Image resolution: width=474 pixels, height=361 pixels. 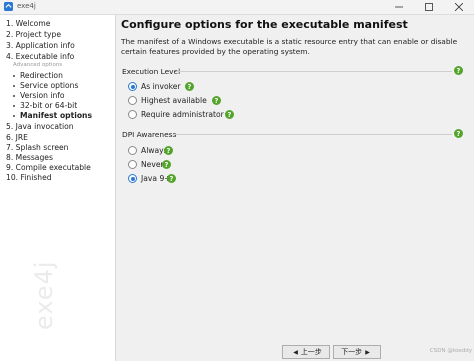 I want to click on nav-splash-screen: 7. Splash screen, so click(x=37, y=147).